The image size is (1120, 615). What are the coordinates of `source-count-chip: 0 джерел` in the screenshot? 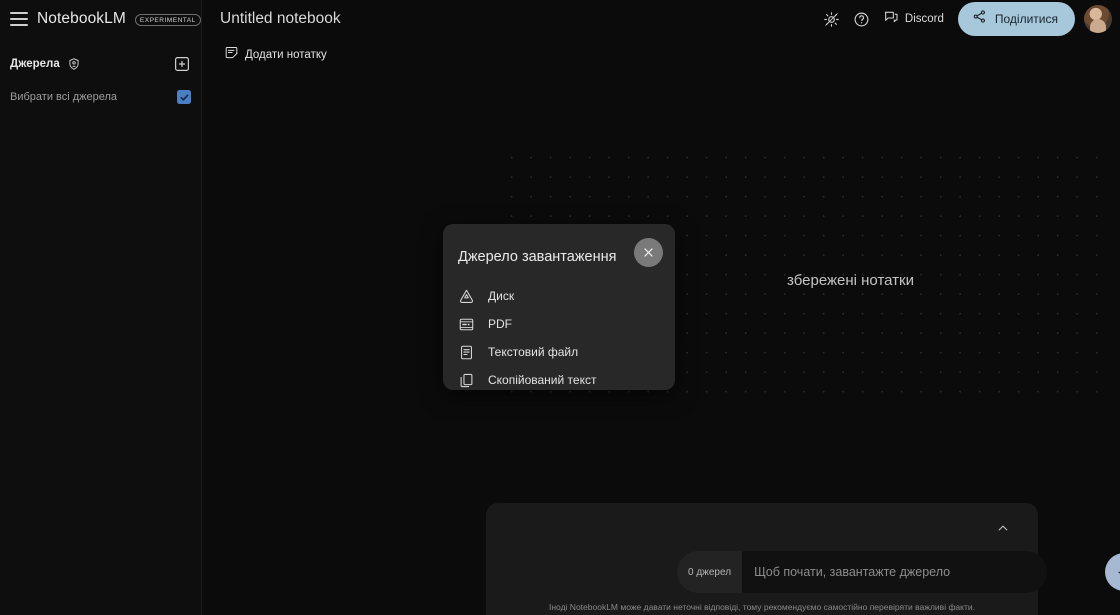 It's located at (710, 572).